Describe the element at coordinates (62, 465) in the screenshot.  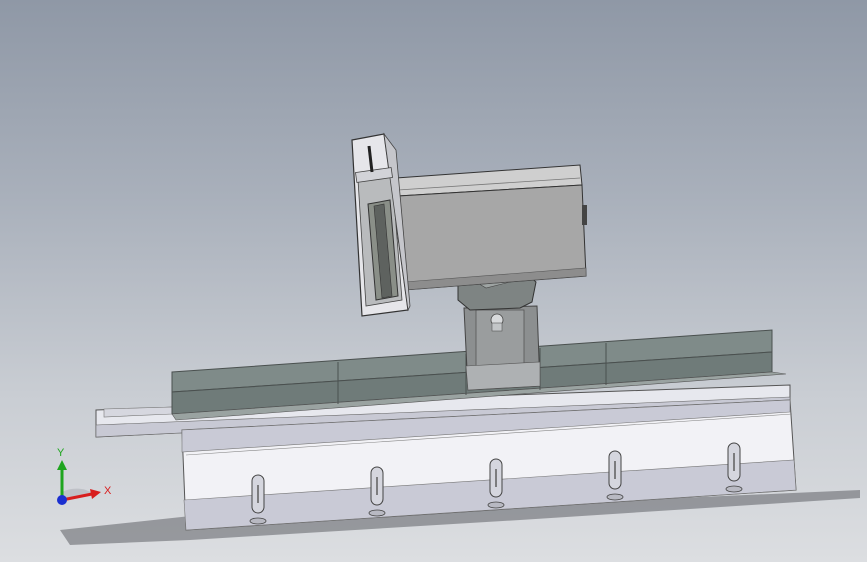
I see `triad-y-arrowhead` at that location.